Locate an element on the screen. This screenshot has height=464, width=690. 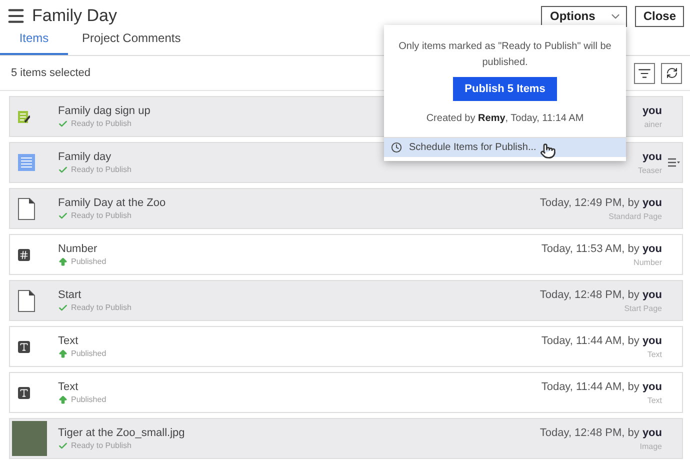
item-row: Tiger at the Zoo_small.jpg Ready to Publish Today, 12:48 PM, by you Image is located at coordinates (346, 438).